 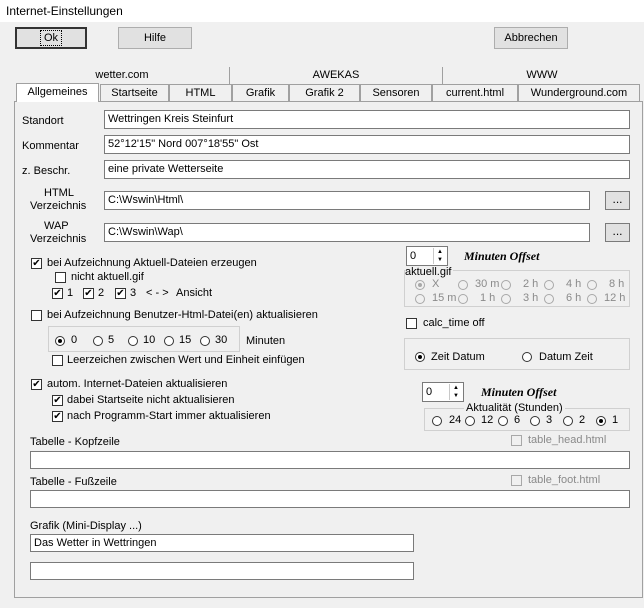 What do you see at coordinates (592, 299) in the screenshot?
I see `gif-12h-radio` at bounding box center [592, 299].